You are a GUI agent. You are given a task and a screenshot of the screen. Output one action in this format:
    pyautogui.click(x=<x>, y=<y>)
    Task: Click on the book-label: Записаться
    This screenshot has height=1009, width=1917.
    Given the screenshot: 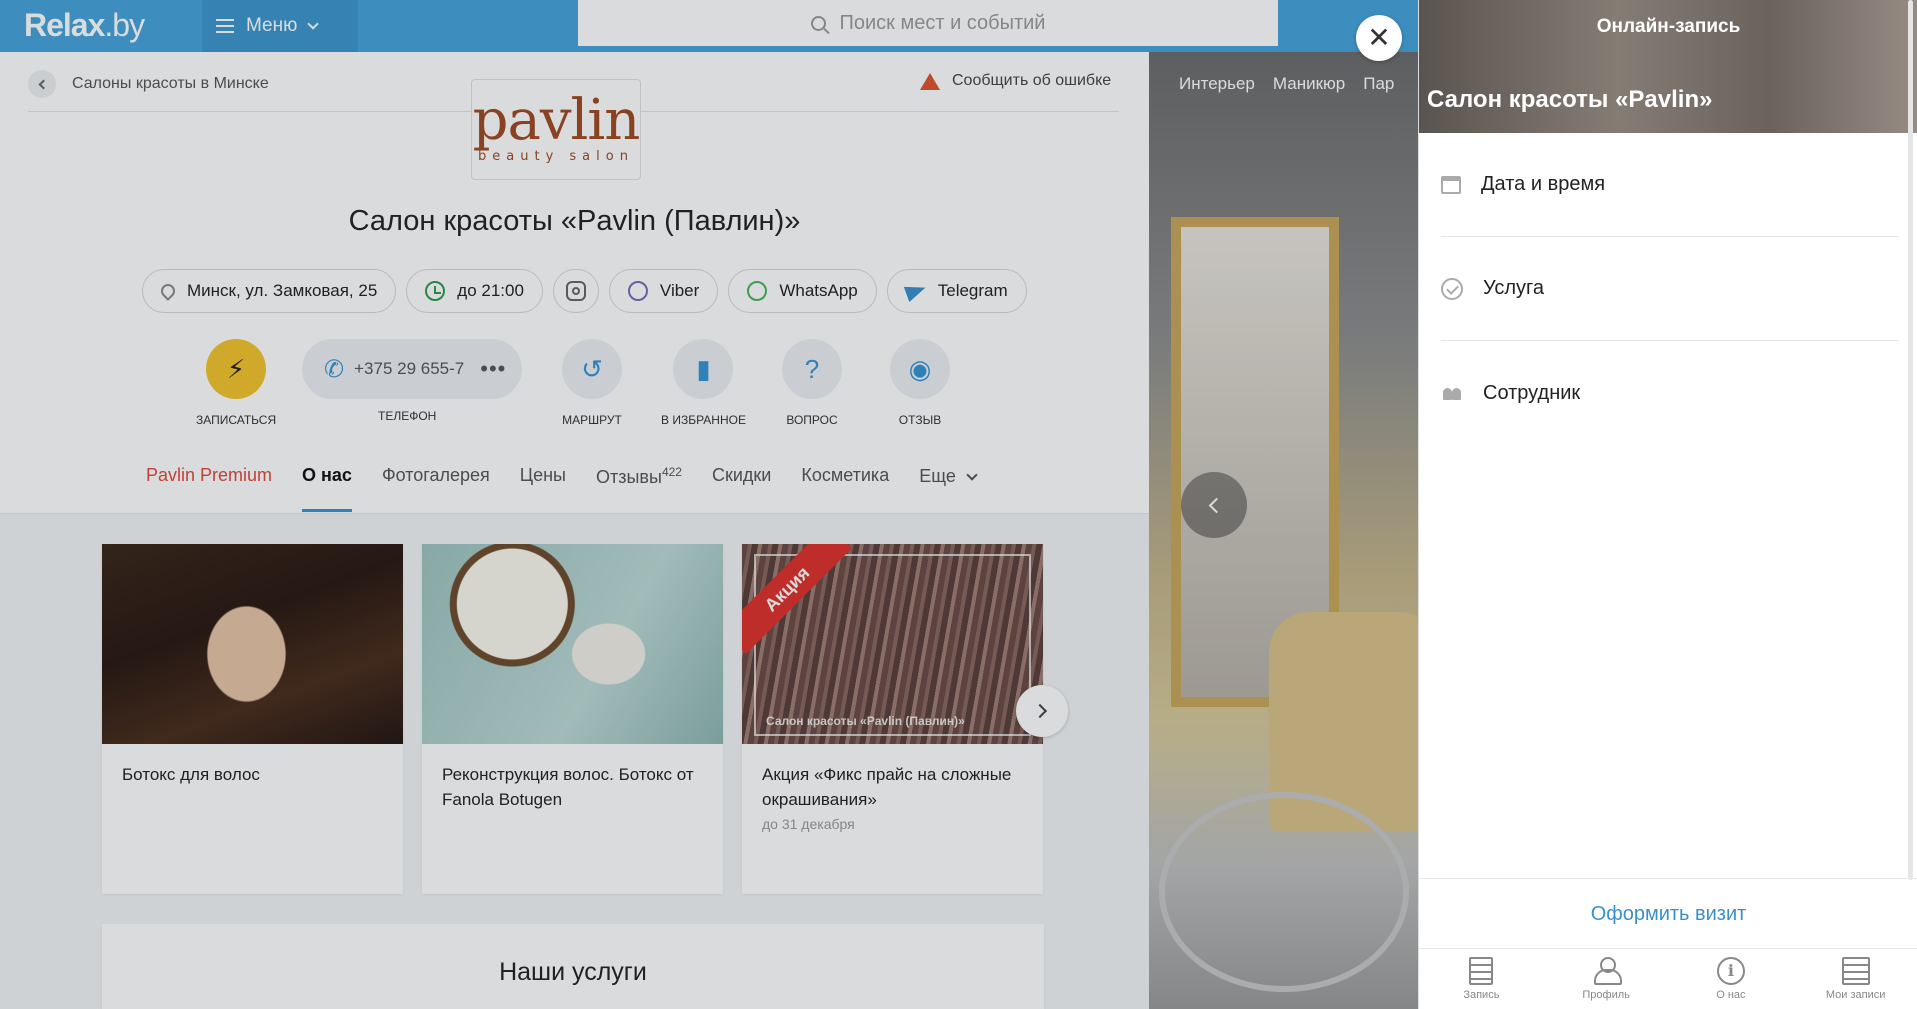 What is the action you would take?
    pyautogui.click(x=236, y=420)
    